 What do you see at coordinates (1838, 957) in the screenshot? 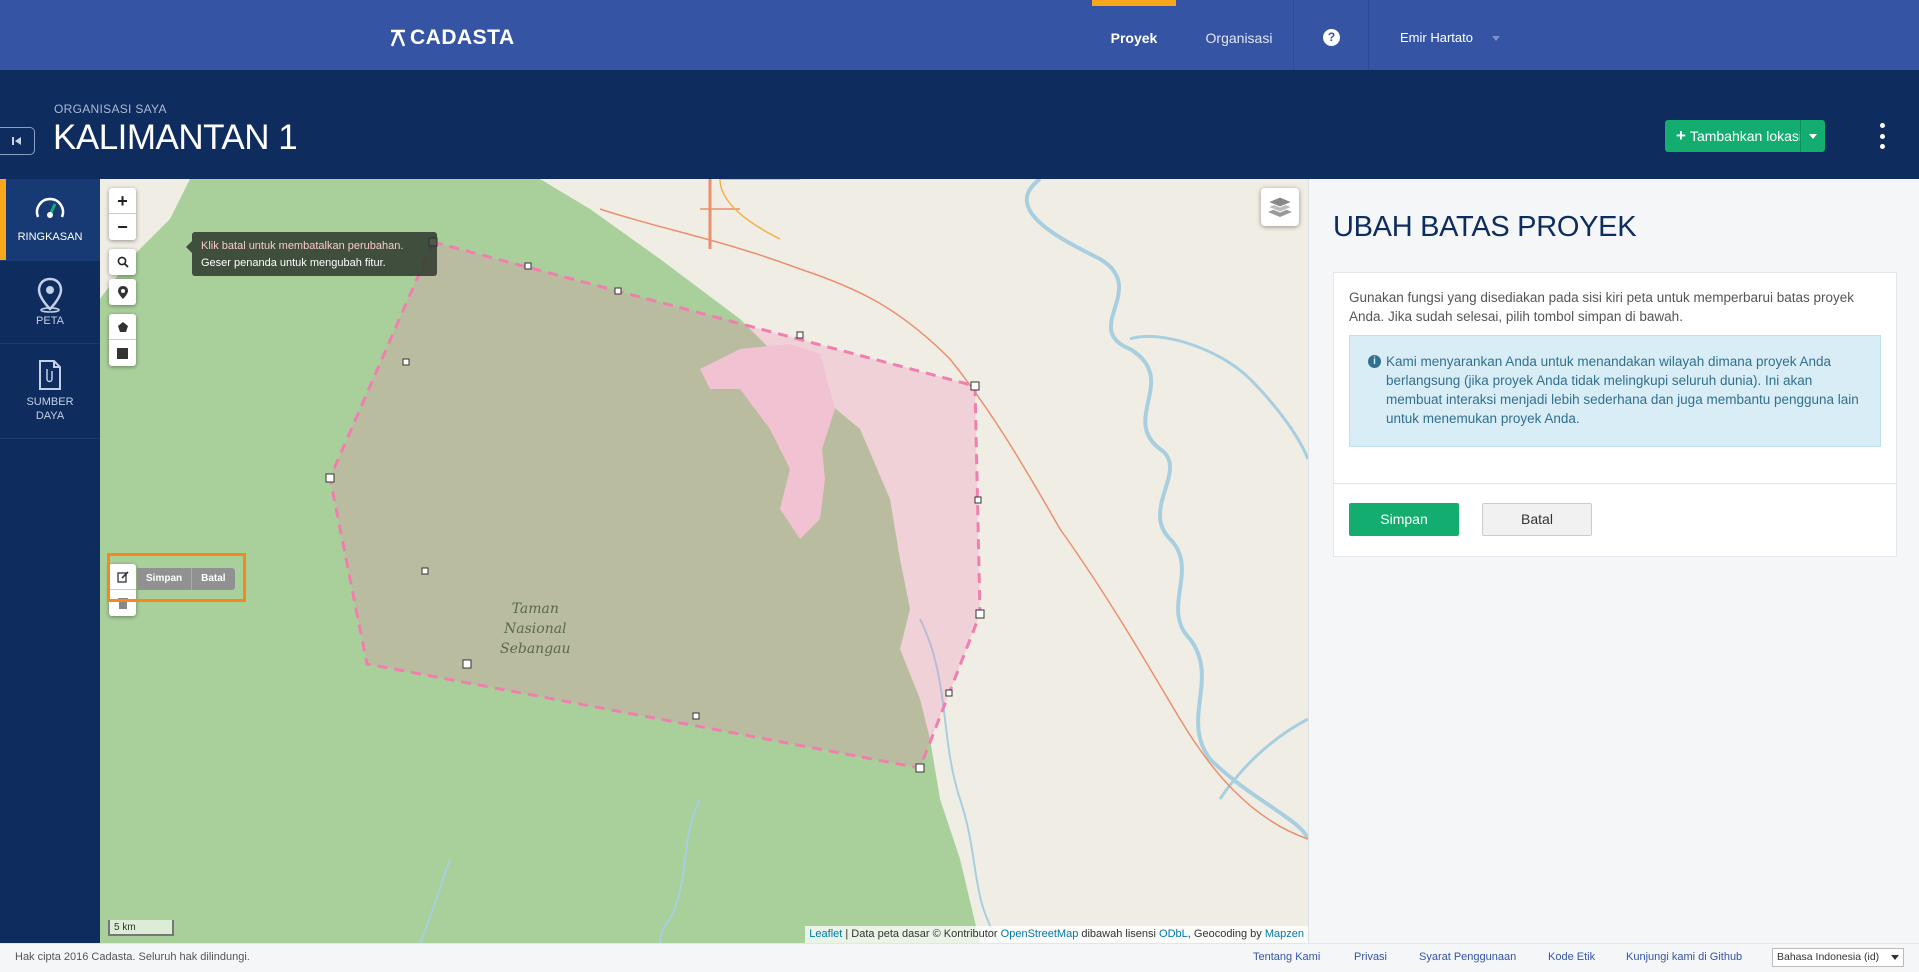
I see `language-select: Bahasa Indonesia (id)` at bounding box center [1838, 957].